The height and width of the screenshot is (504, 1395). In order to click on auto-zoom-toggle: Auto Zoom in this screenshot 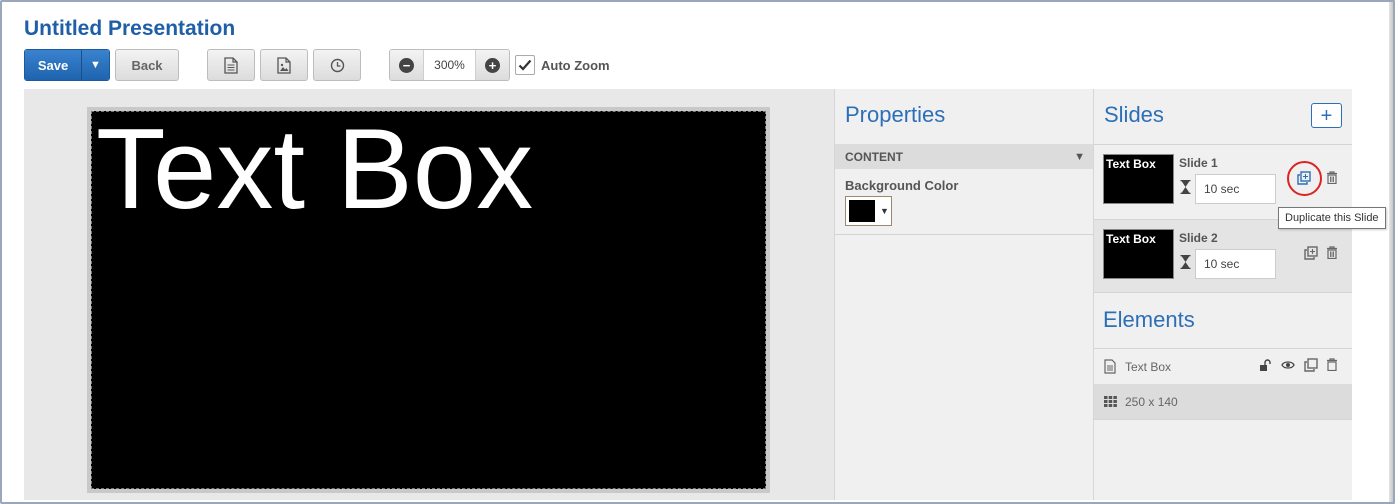, I will do `click(562, 65)`.